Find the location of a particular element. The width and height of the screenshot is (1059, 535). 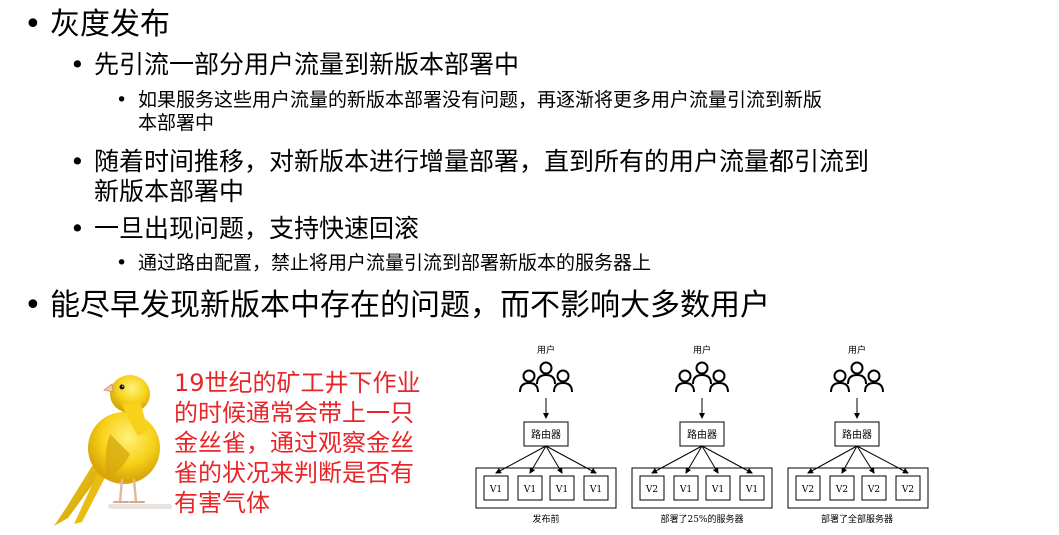

canary-note-line: 金丝雀，通过观察金丝 is located at coordinates (294, 443).